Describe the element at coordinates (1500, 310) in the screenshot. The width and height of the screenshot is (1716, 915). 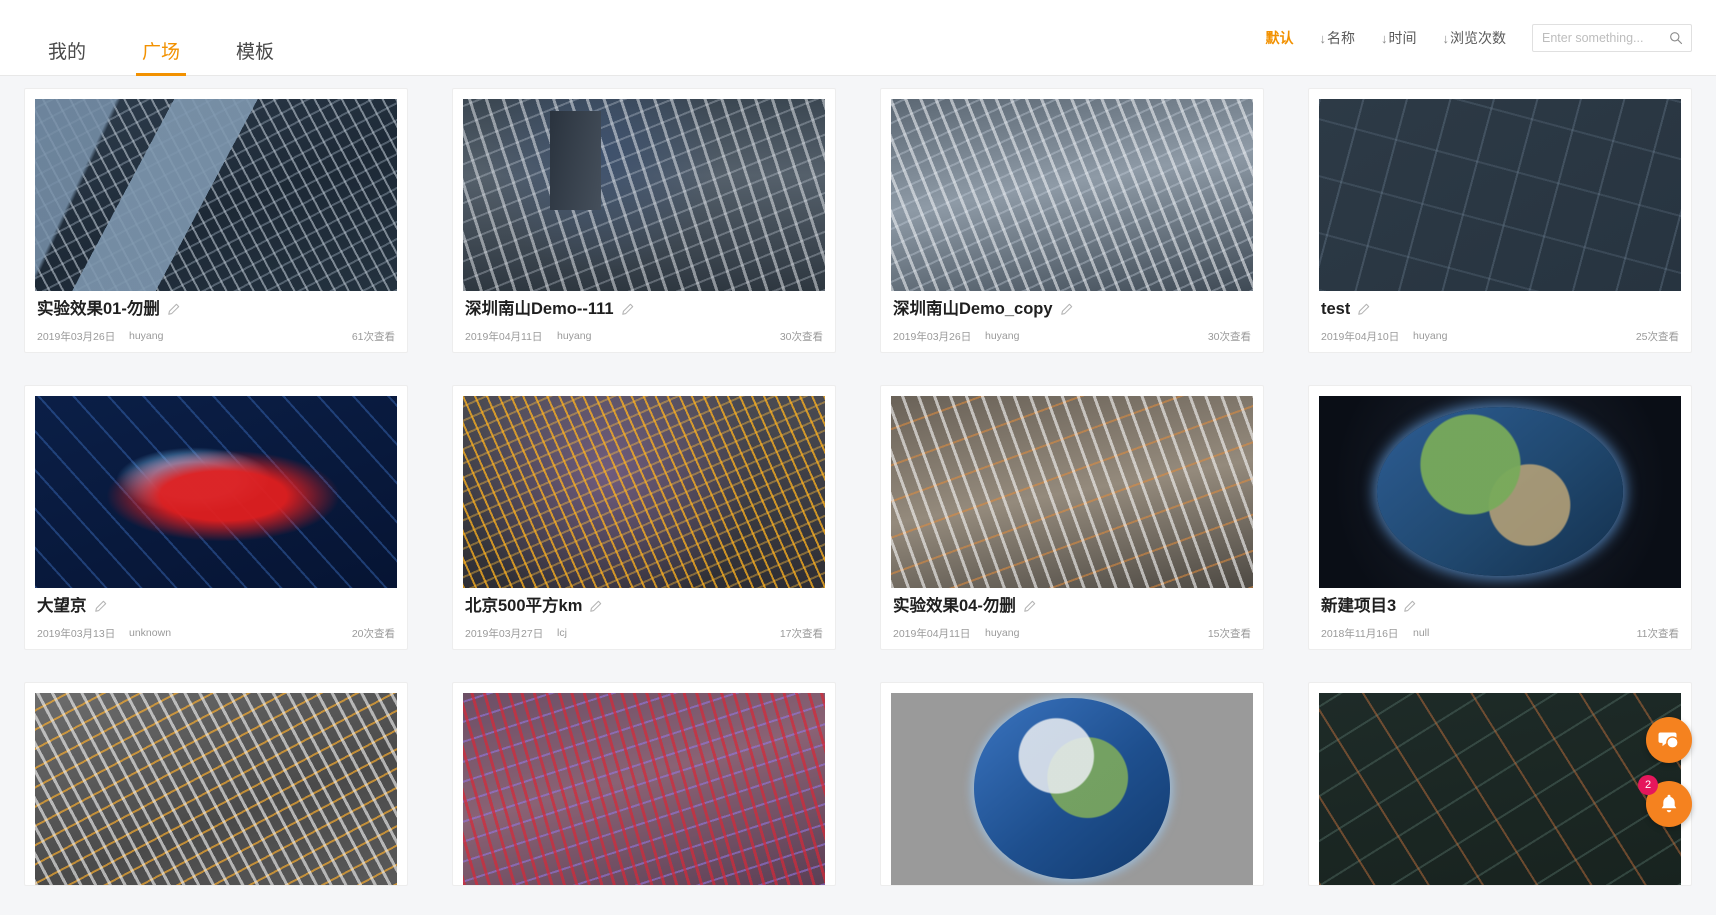
I see `card-title-row: test` at that location.